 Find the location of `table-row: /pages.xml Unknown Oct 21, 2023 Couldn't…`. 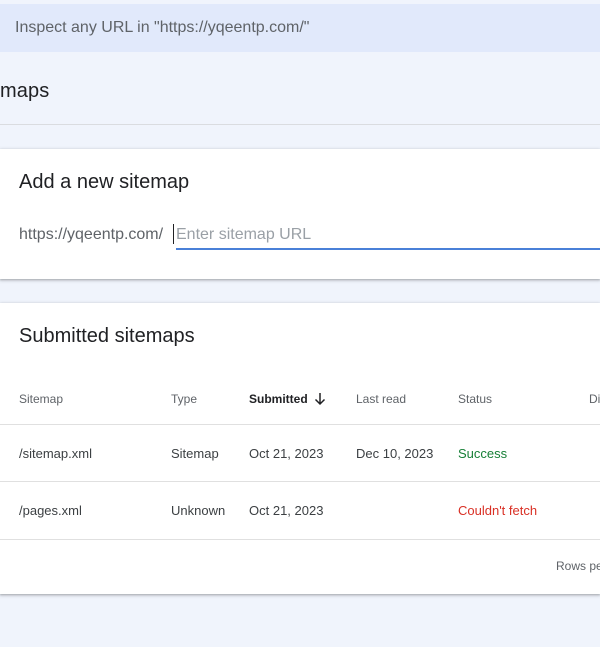

table-row: /pages.xml Unknown Oct 21, 2023 Couldn't… is located at coordinates (300, 510).